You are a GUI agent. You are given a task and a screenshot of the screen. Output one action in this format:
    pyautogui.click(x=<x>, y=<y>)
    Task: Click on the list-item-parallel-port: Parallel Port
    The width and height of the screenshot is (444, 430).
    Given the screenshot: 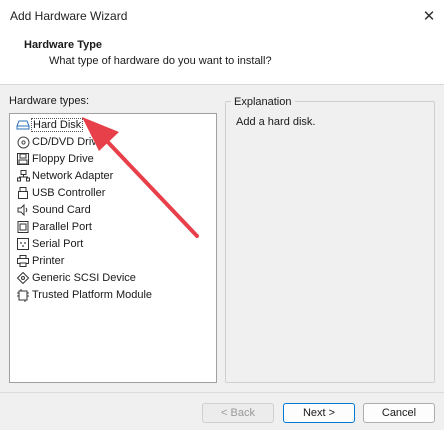 What is the action you would take?
    pyautogui.click(x=54, y=227)
    